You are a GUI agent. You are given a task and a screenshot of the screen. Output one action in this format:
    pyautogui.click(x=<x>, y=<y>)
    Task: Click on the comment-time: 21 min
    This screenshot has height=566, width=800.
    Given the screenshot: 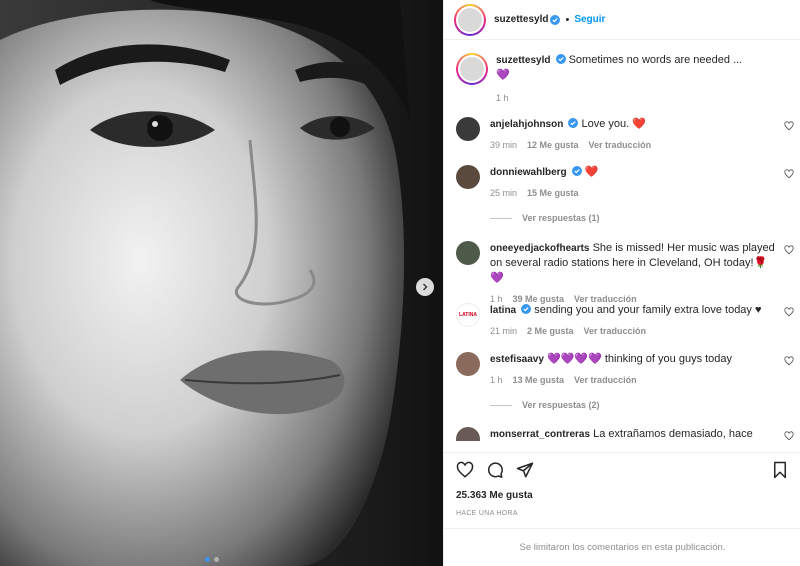 What is the action you would take?
    pyautogui.click(x=503, y=331)
    